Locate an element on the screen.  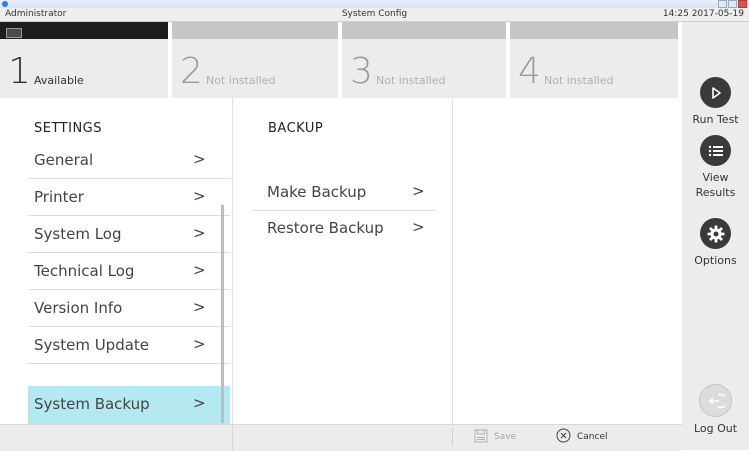
save-button: Save is located at coordinates (495, 437).